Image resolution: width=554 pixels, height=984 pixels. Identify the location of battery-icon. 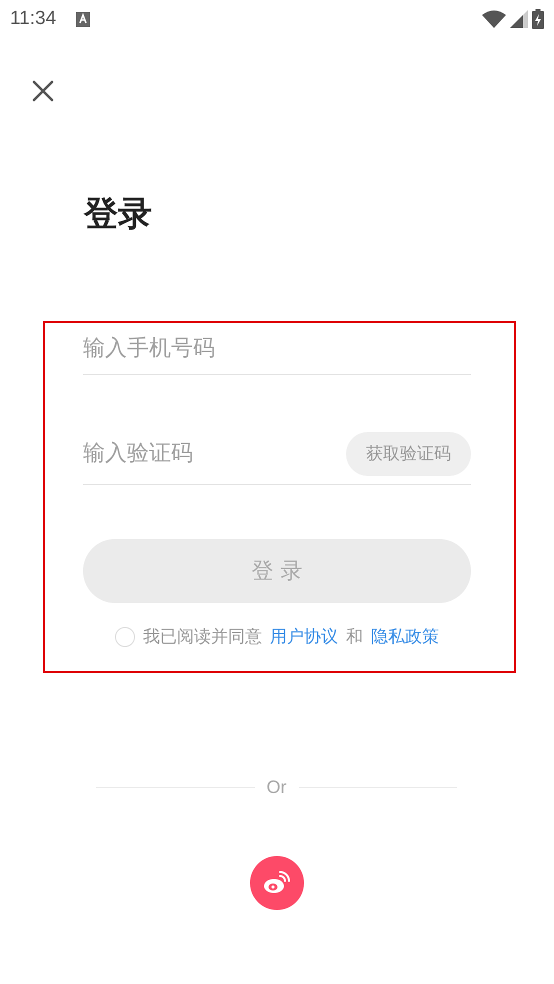
(538, 19).